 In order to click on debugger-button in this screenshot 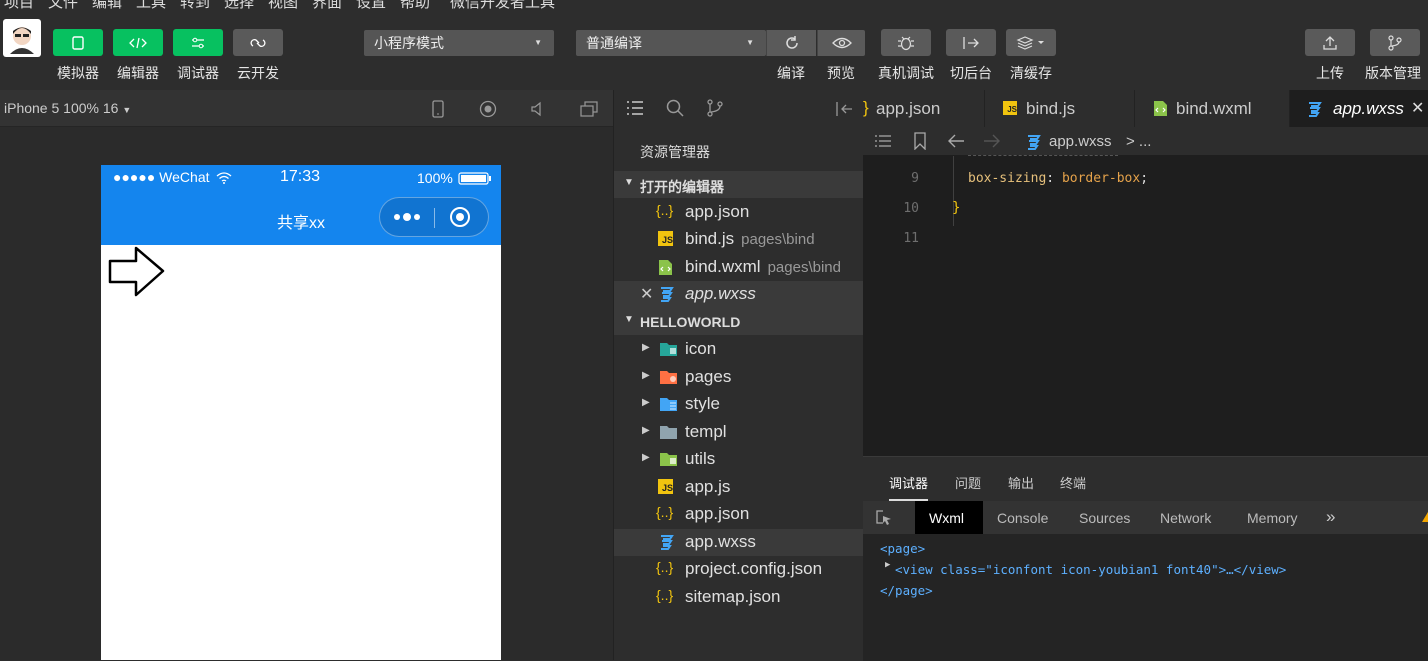, I will do `click(198, 42)`.